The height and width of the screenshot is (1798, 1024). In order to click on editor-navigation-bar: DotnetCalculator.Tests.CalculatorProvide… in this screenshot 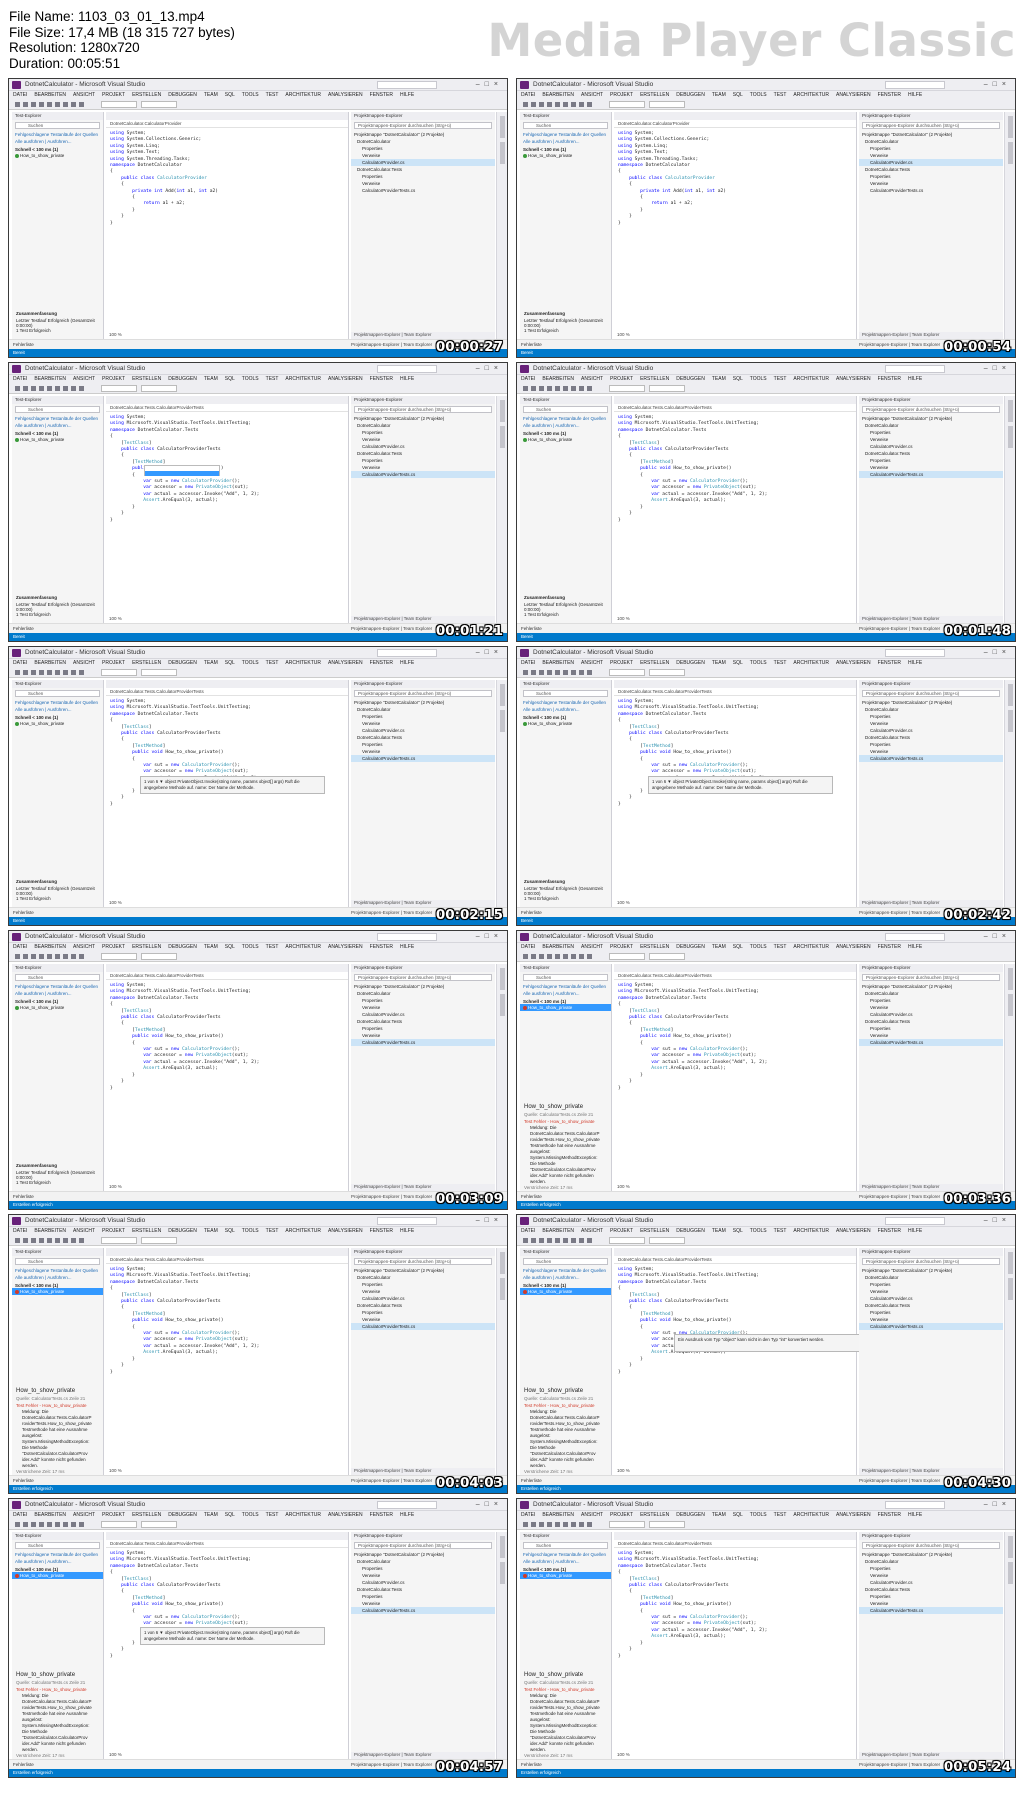, I will do `click(735, 1544)`.